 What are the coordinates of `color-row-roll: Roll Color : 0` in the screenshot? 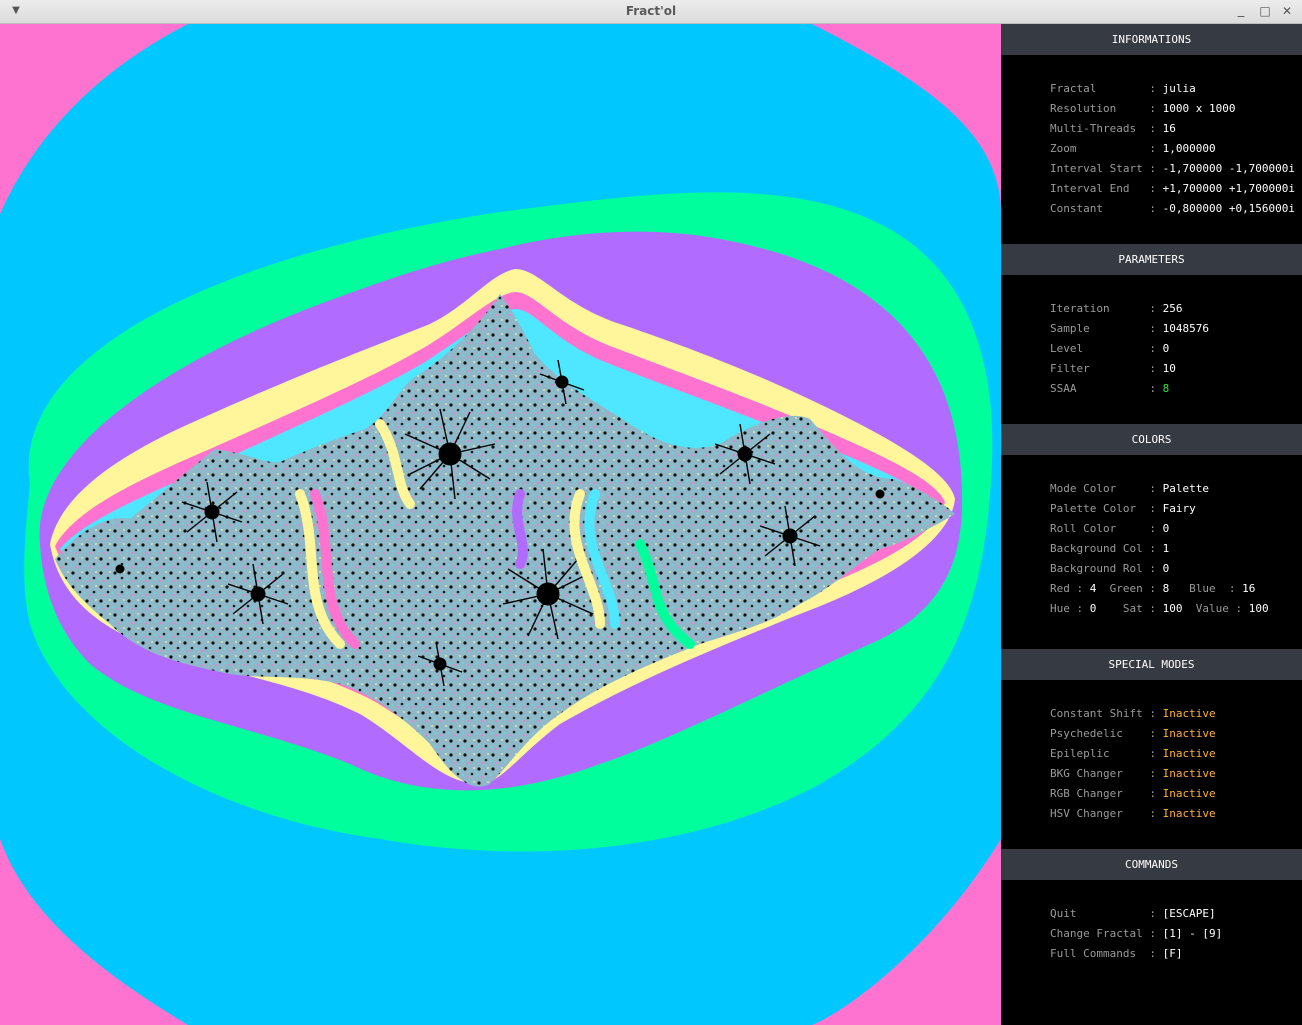 It's located at (1110, 528).